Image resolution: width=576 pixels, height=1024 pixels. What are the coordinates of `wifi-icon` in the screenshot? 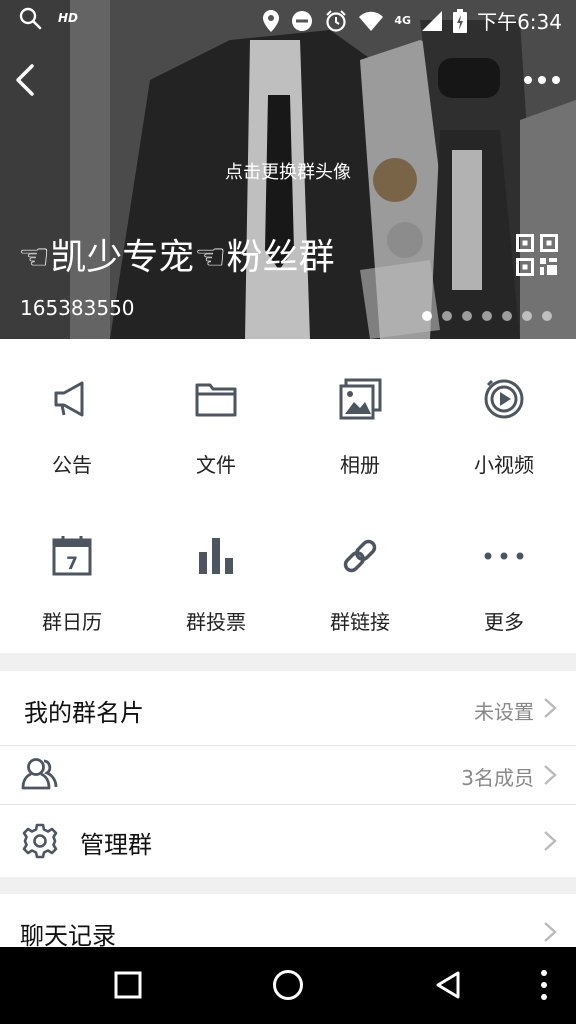 It's located at (371, 21).